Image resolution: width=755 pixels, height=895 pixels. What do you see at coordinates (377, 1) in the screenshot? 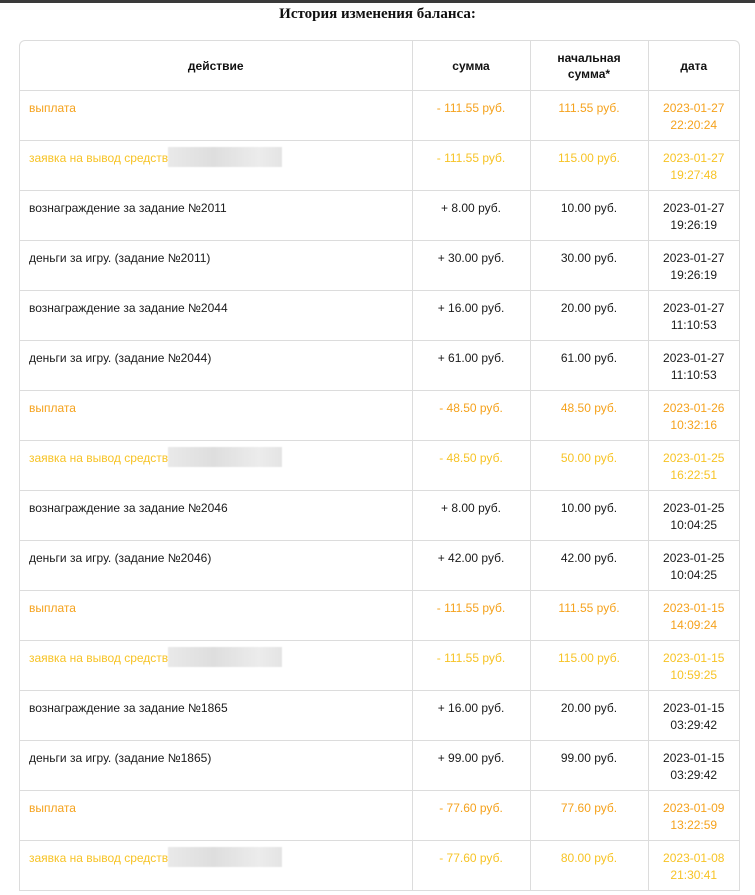
I see `top-border-bar` at bounding box center [377, 1].